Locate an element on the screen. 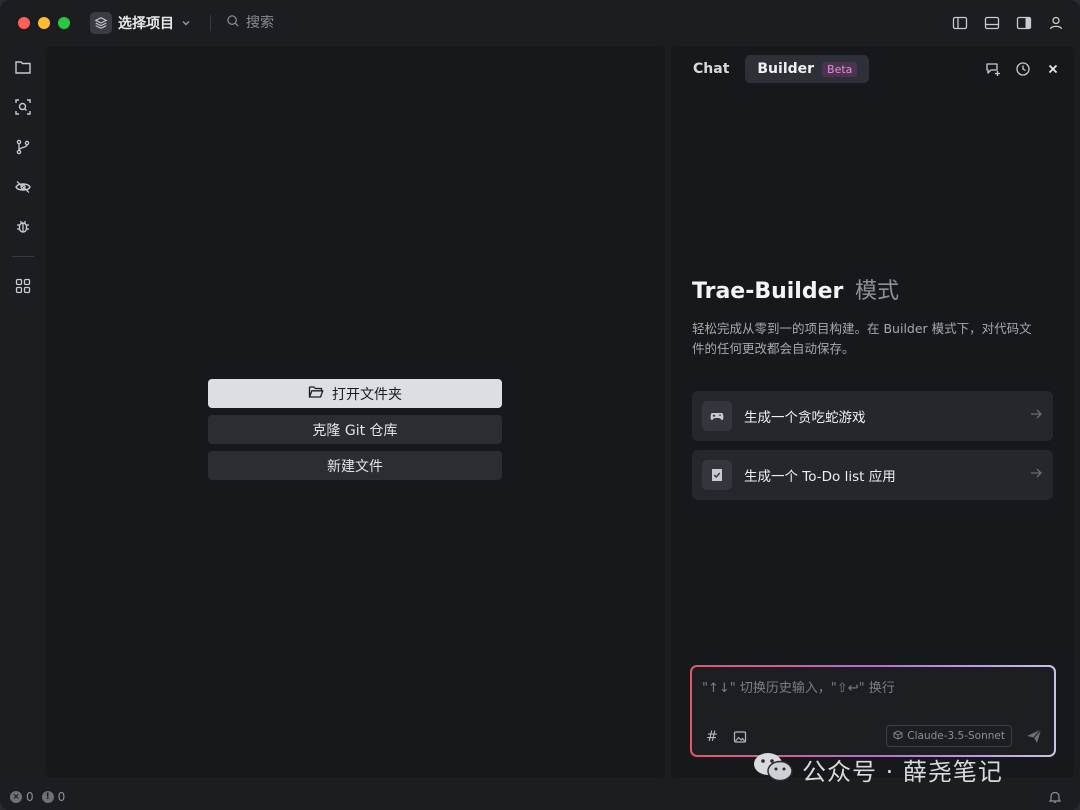  warning-count-value: 0 is located at coordinates (61, 797).